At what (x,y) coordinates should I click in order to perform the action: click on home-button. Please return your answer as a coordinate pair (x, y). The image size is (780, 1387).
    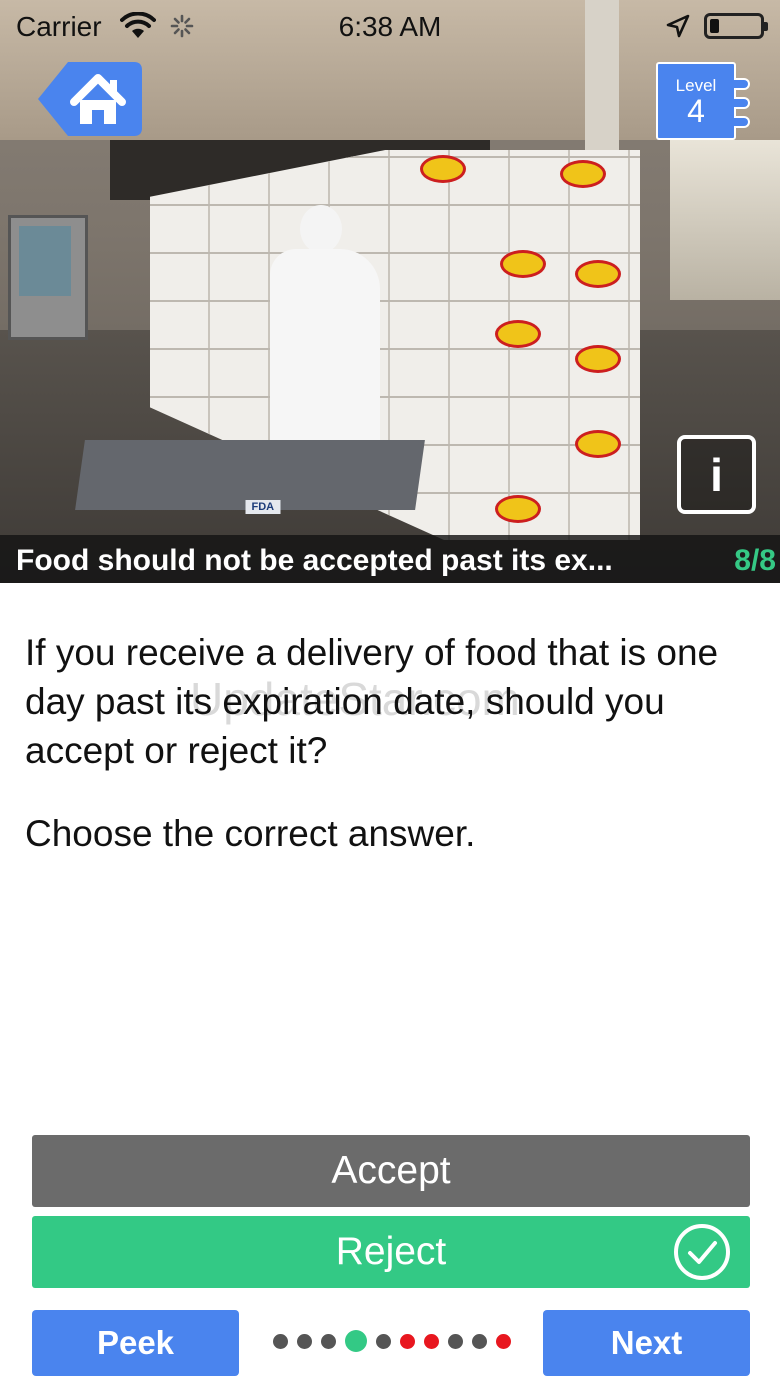
    Looking at the image, I should click on (90, 99).